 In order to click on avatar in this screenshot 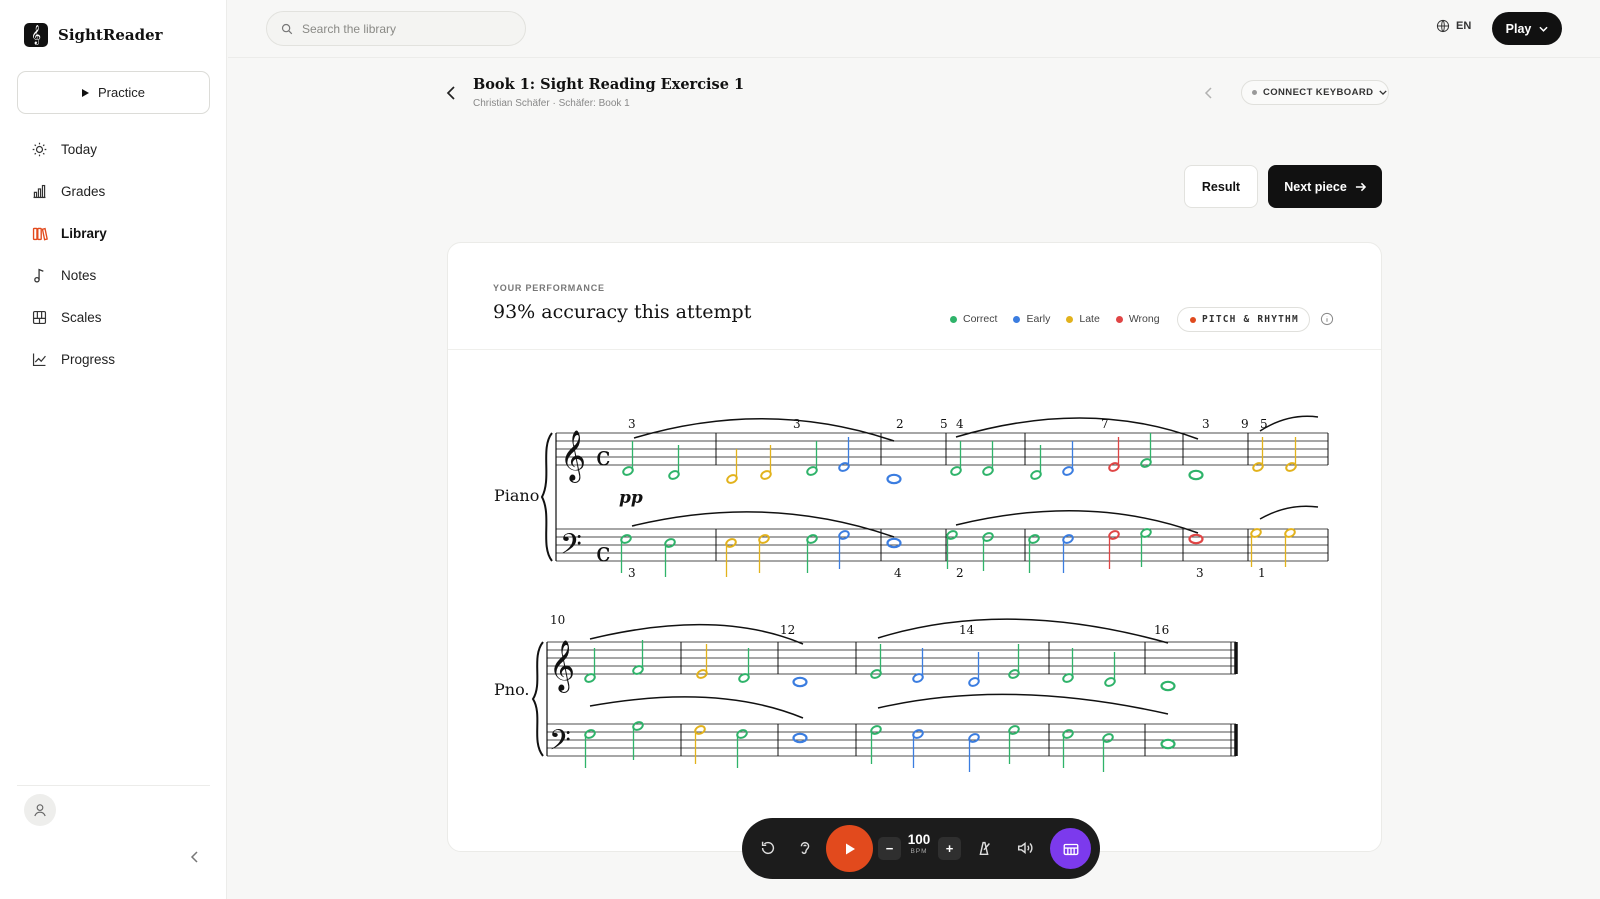, I will do `click(40, 810)`.